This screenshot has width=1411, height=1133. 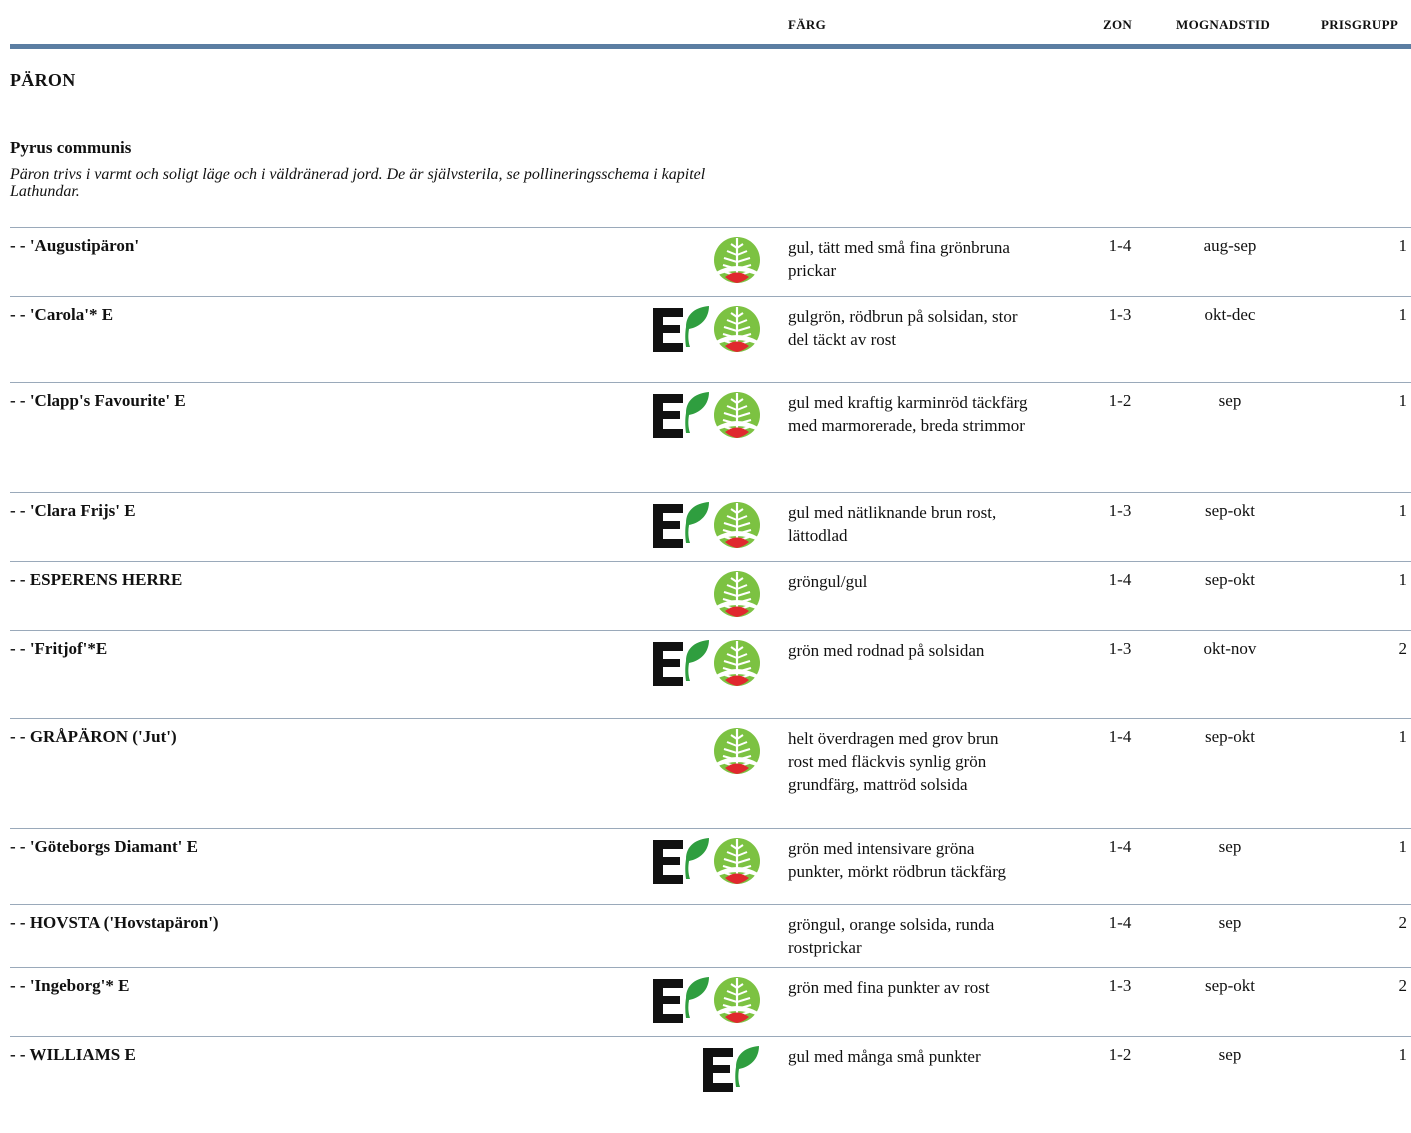 What do you see at coordinates (75, 245) in the screenshot?
I see `variety-name: - - 'Augustipäron'` at bounding box center [75, 245].